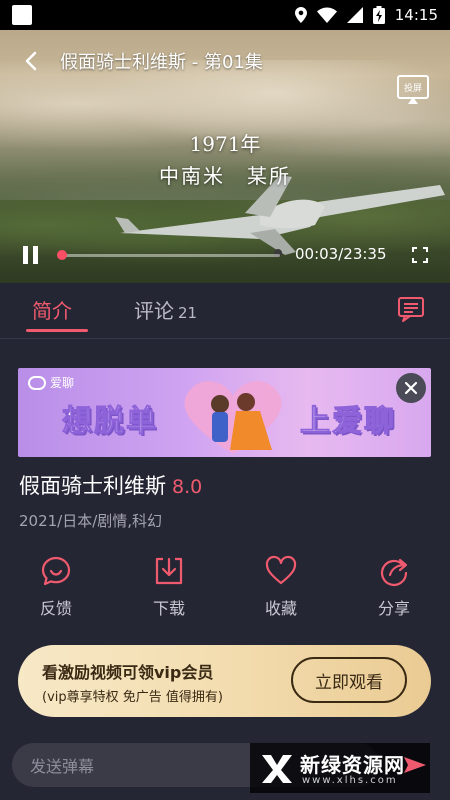 The image size is (450, 800). I want to click on comments-count: 21, so click(188, 313).